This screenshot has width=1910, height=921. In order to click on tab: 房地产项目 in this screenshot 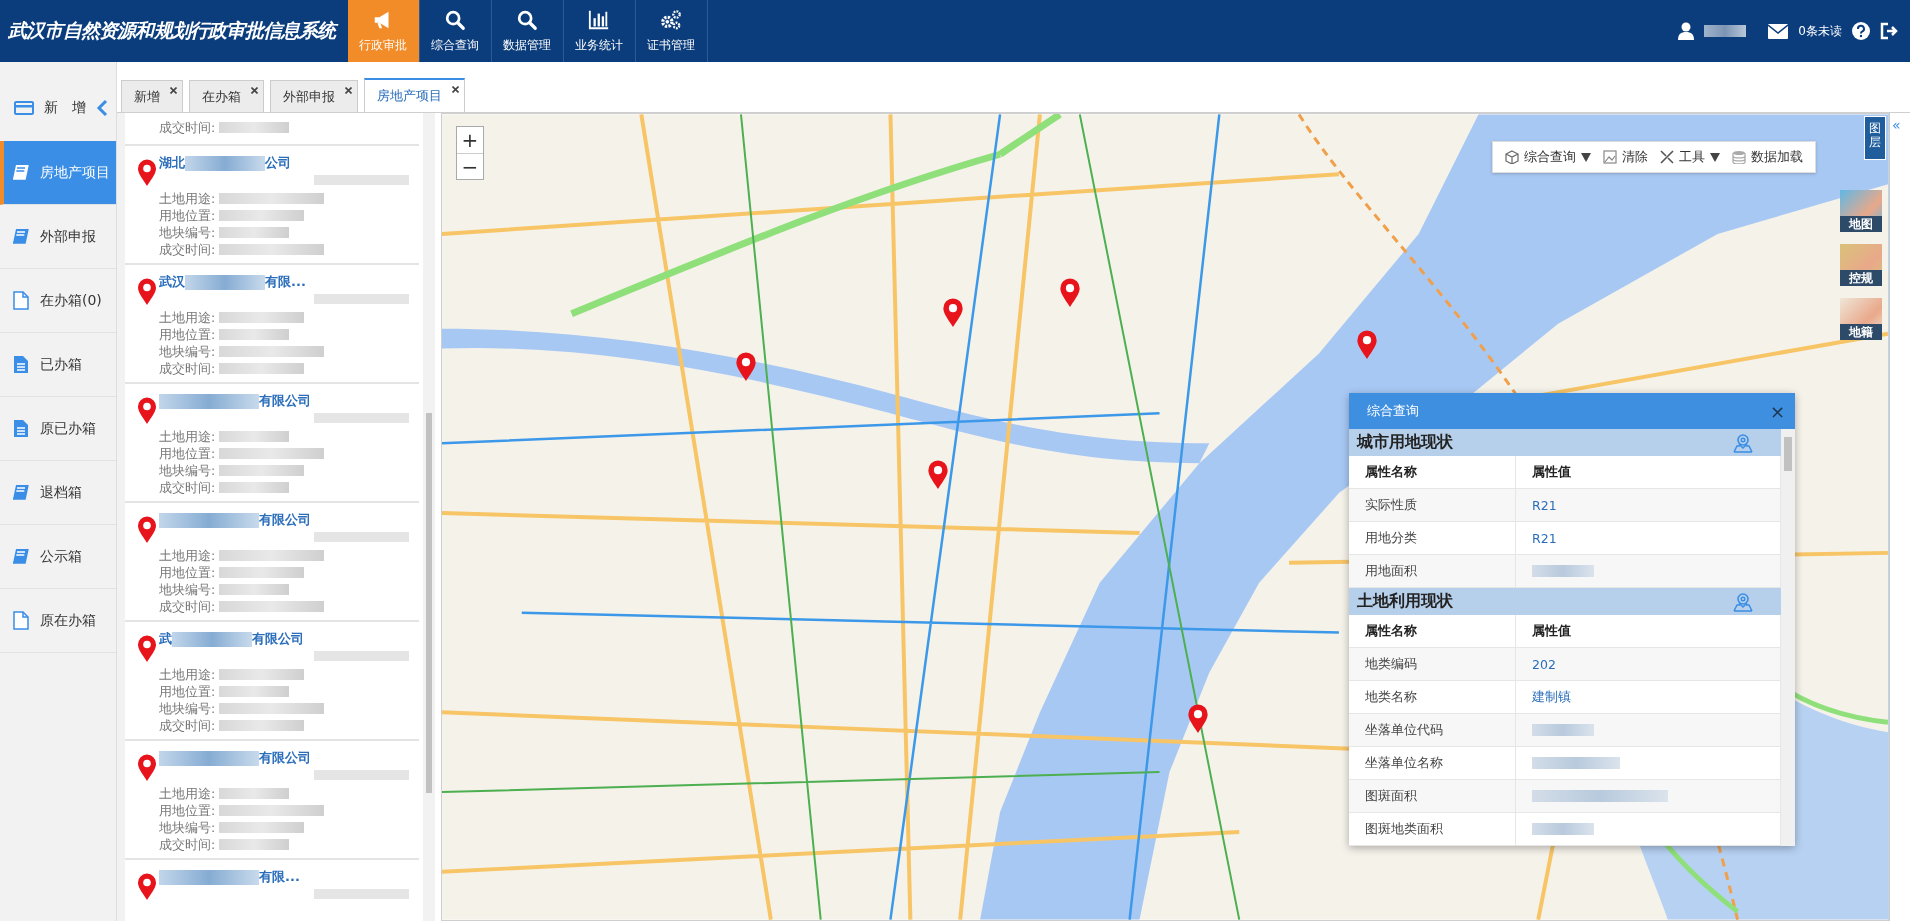, I will do `click(414, 95)`.